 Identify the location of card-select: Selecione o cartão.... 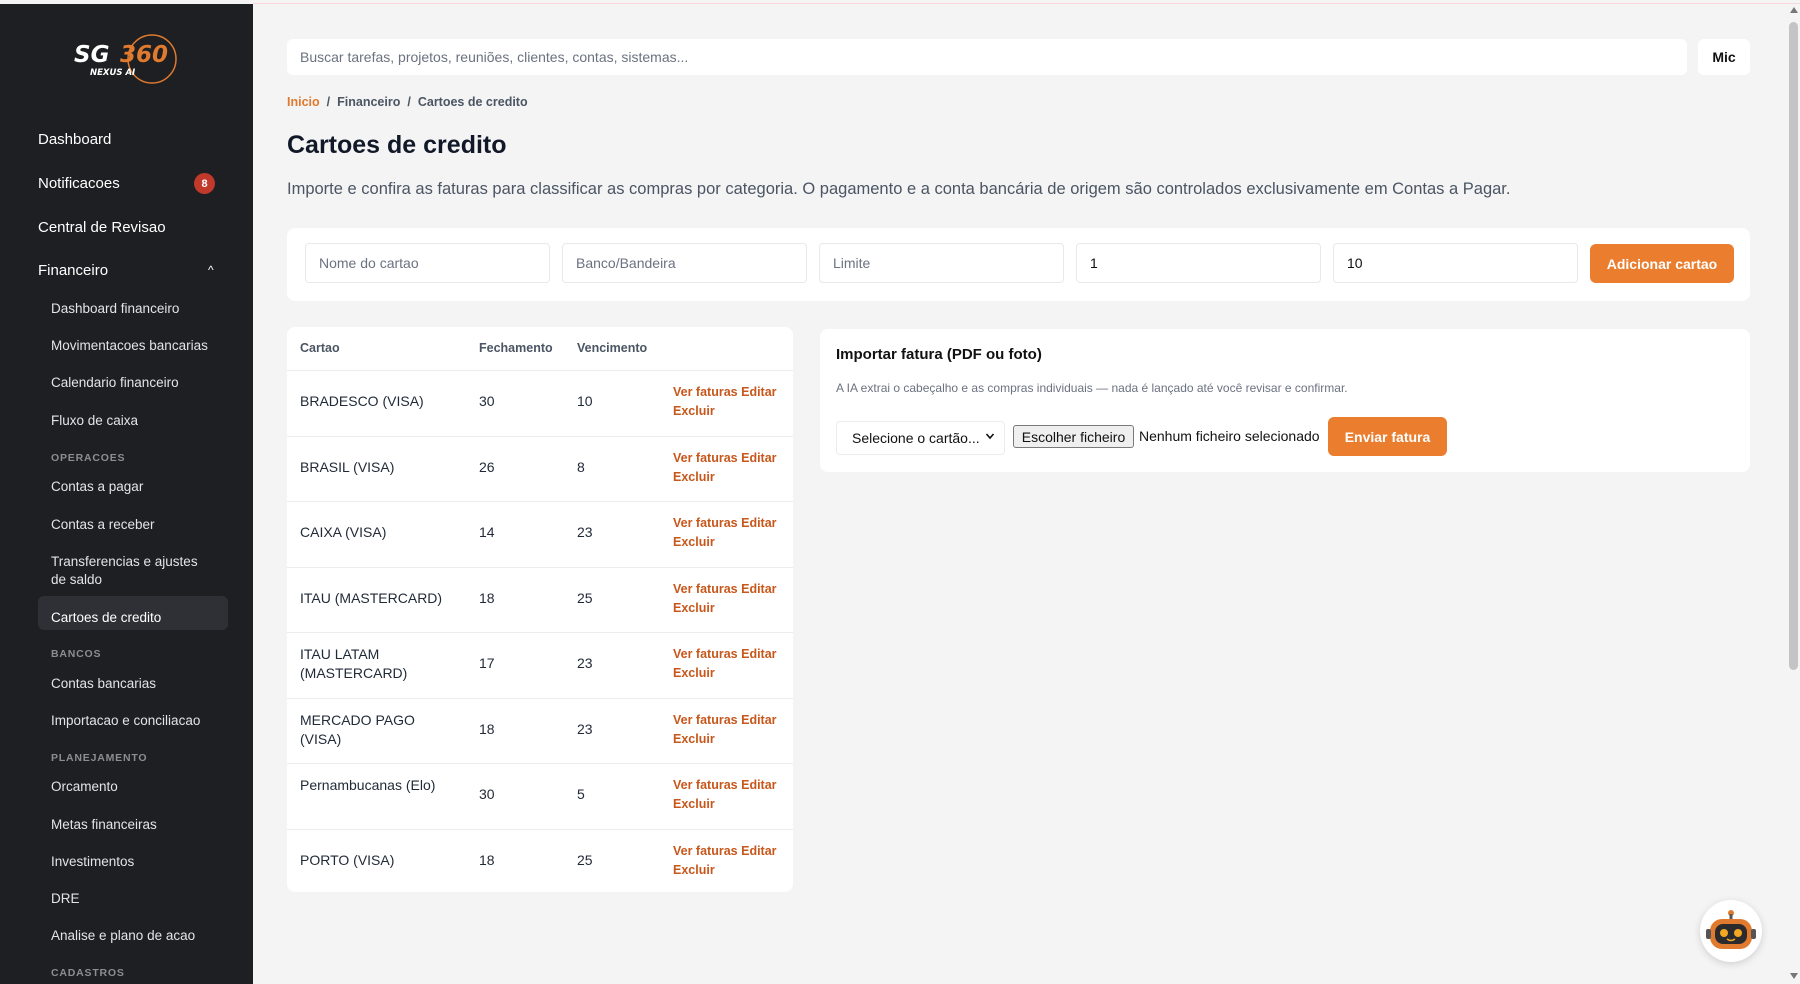
(920, 438).